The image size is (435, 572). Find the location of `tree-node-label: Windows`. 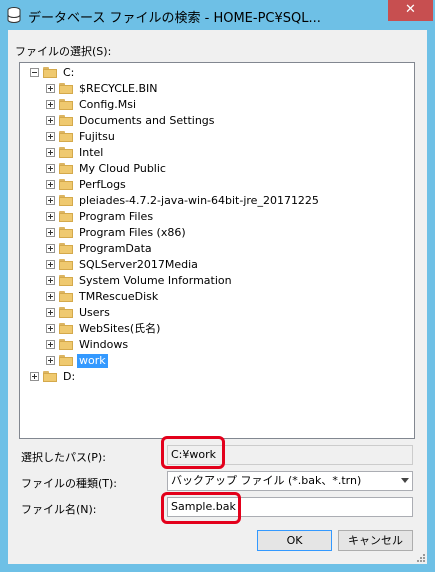

tree-node-label: Windows is located at coordinates (104, 344).